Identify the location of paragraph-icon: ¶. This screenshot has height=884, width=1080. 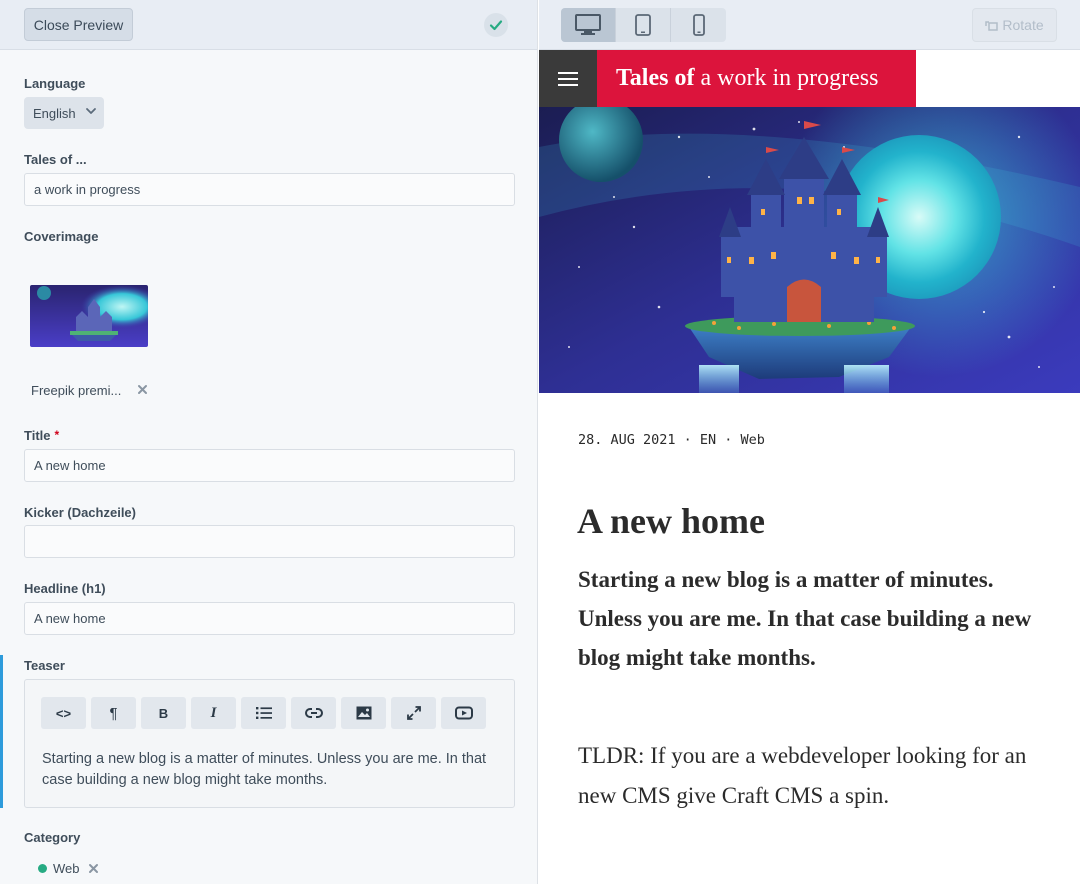
(113, 713).